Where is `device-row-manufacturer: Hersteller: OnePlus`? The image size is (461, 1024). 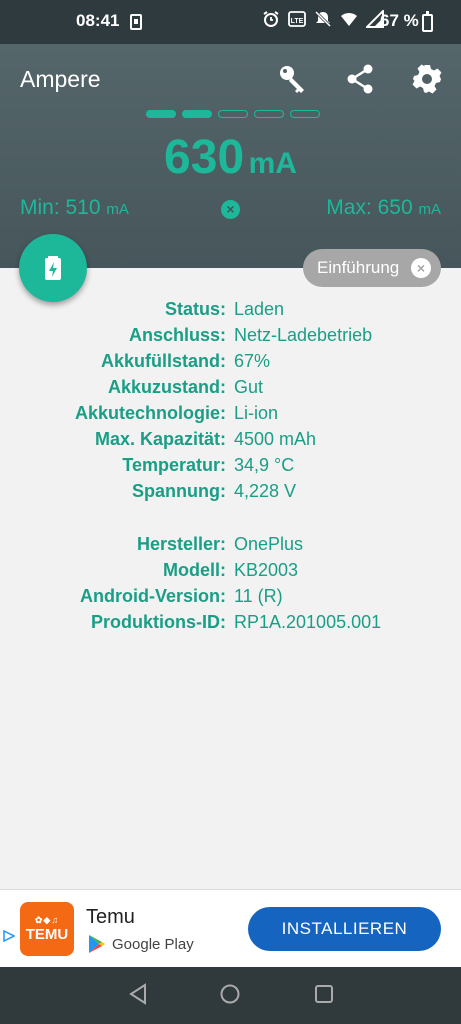 device-row-manufacturer: Hersteller: OnePlus is located at coordinates (230, 547).